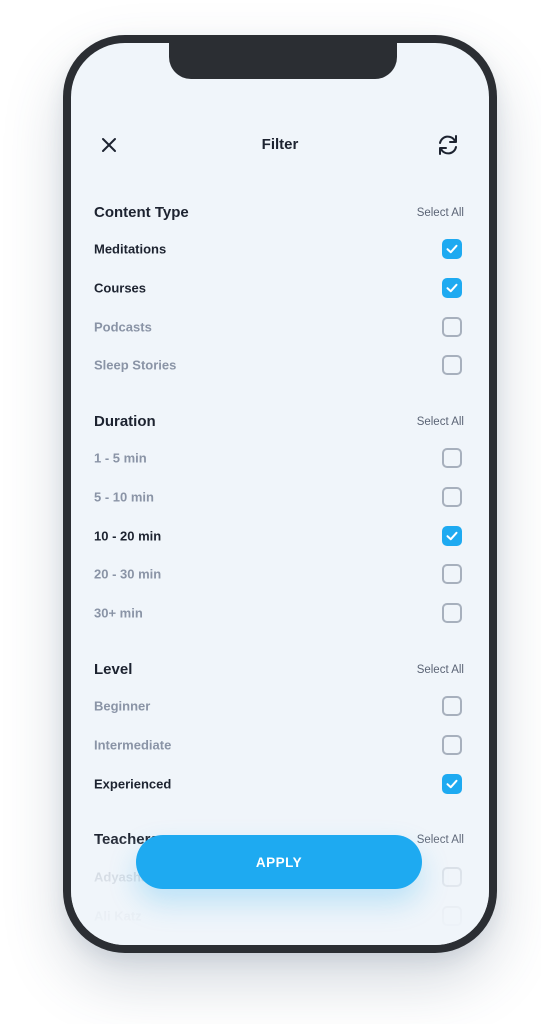 The width and height of the screenshot is (541, 1024). Describe the element at coordinates (120, 288) in the screenshot. I see `filter-option-label: Courses` at that location.